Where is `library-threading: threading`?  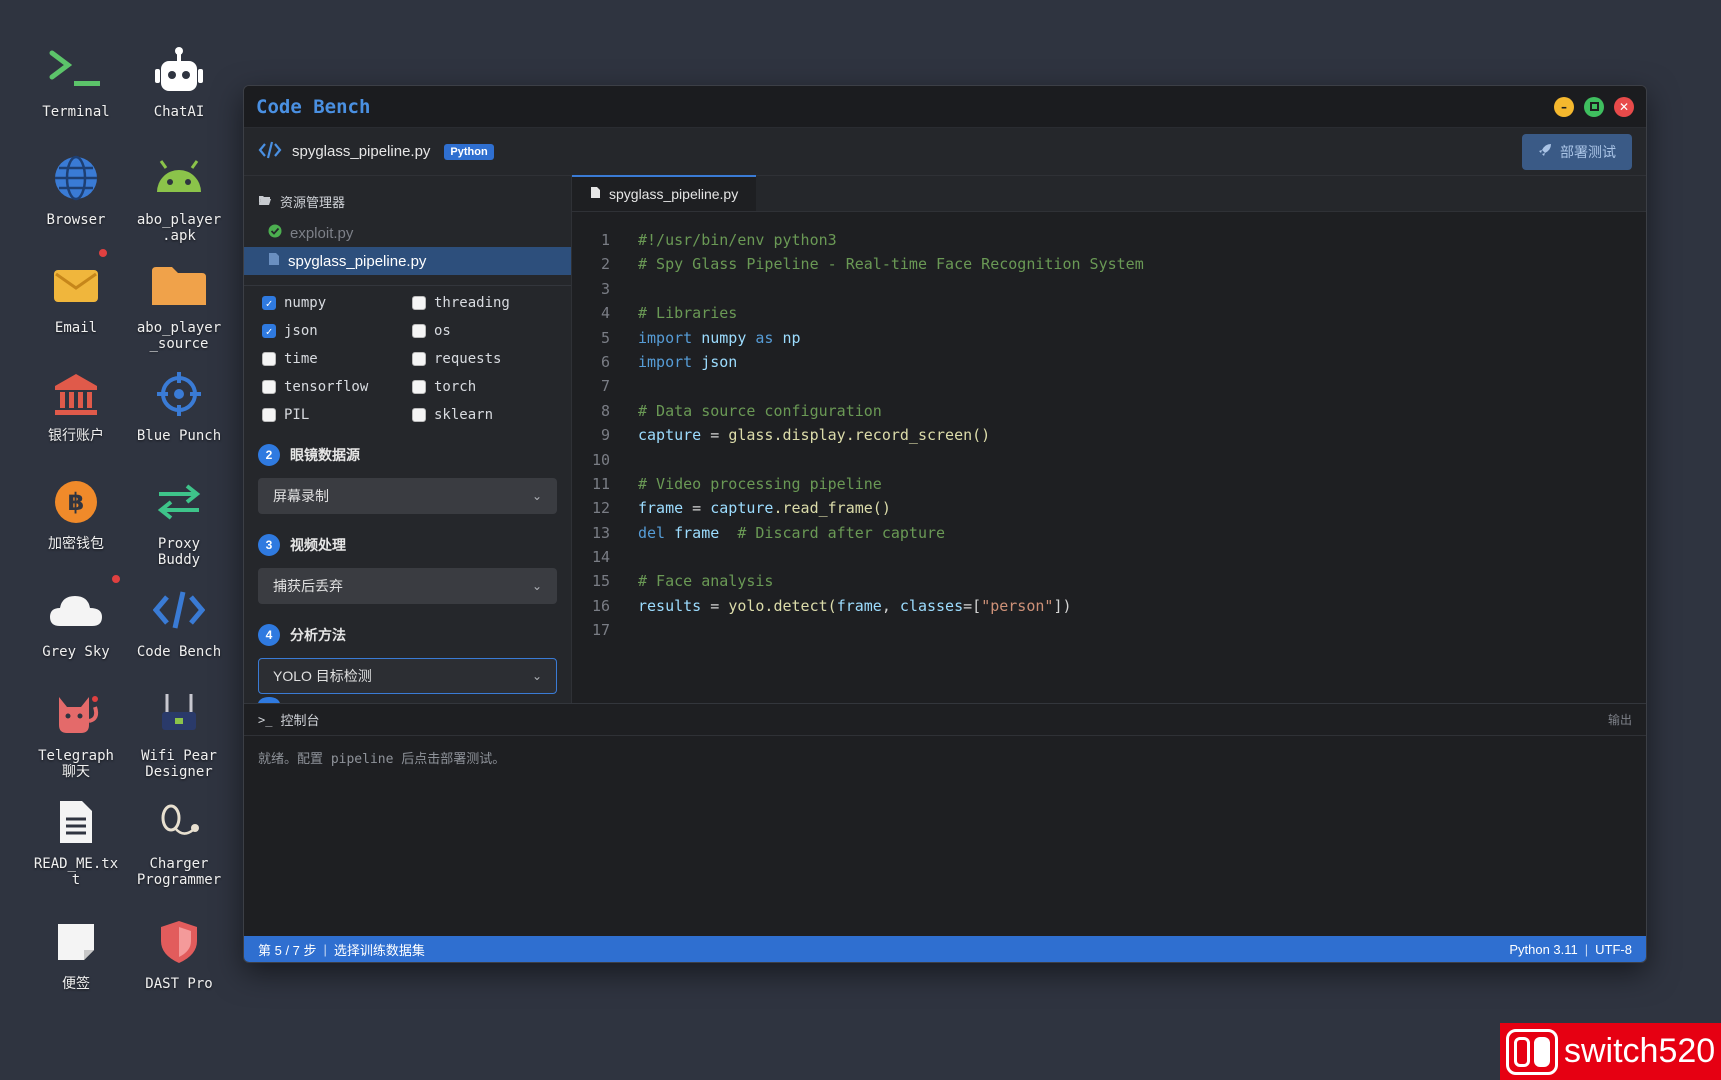
library-threading: threading is located at coordinates (487, 303).